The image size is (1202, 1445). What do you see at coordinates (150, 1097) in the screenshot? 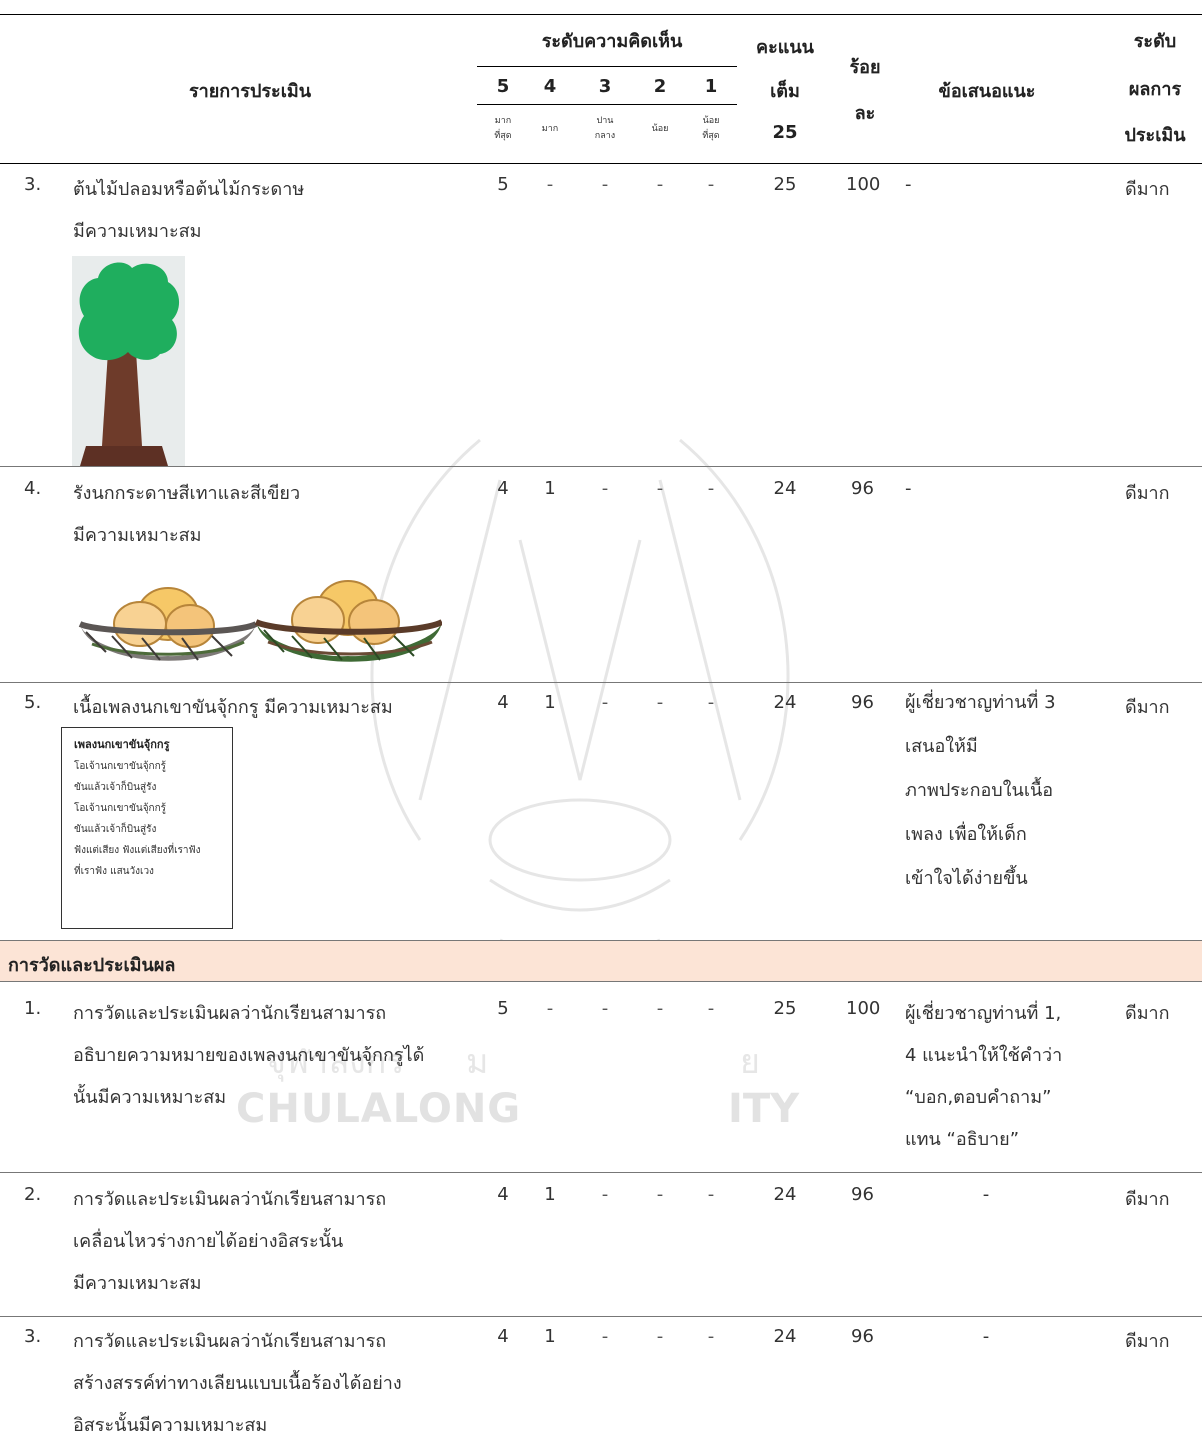
I see `row-text-line: นั้นมีความเหมาะสม` at bounding box center [150, 1097].